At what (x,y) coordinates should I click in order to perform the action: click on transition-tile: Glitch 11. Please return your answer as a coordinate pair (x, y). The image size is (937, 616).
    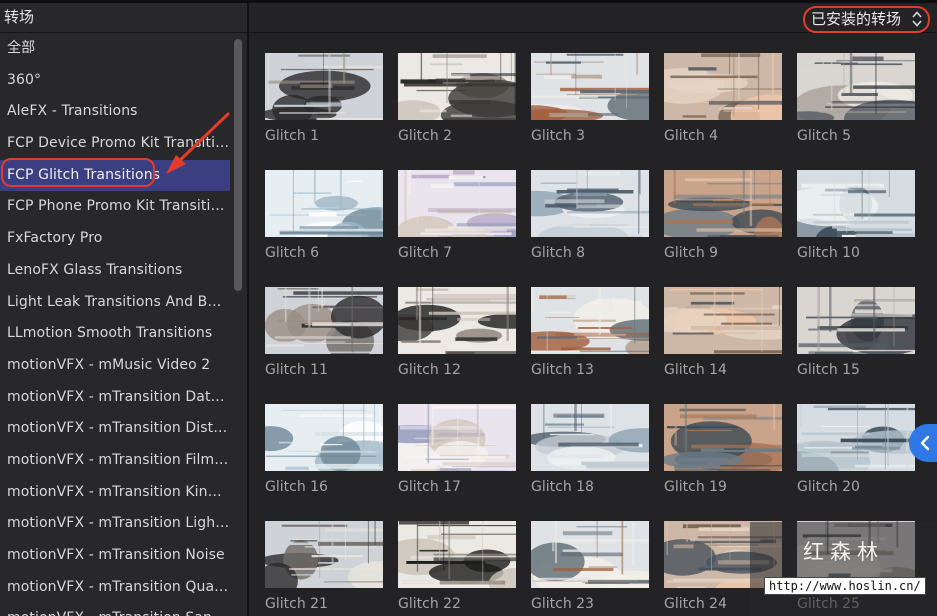
    Looking at the image, I should click on (324, 332).